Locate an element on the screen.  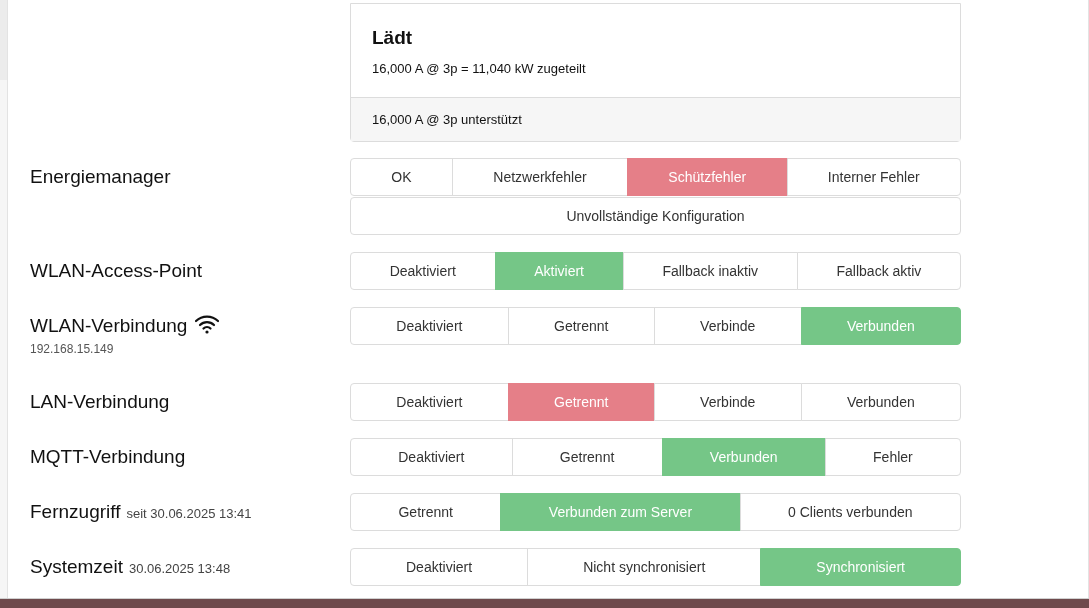
status-label: Energiemanager is located at coordinates (100, 177).